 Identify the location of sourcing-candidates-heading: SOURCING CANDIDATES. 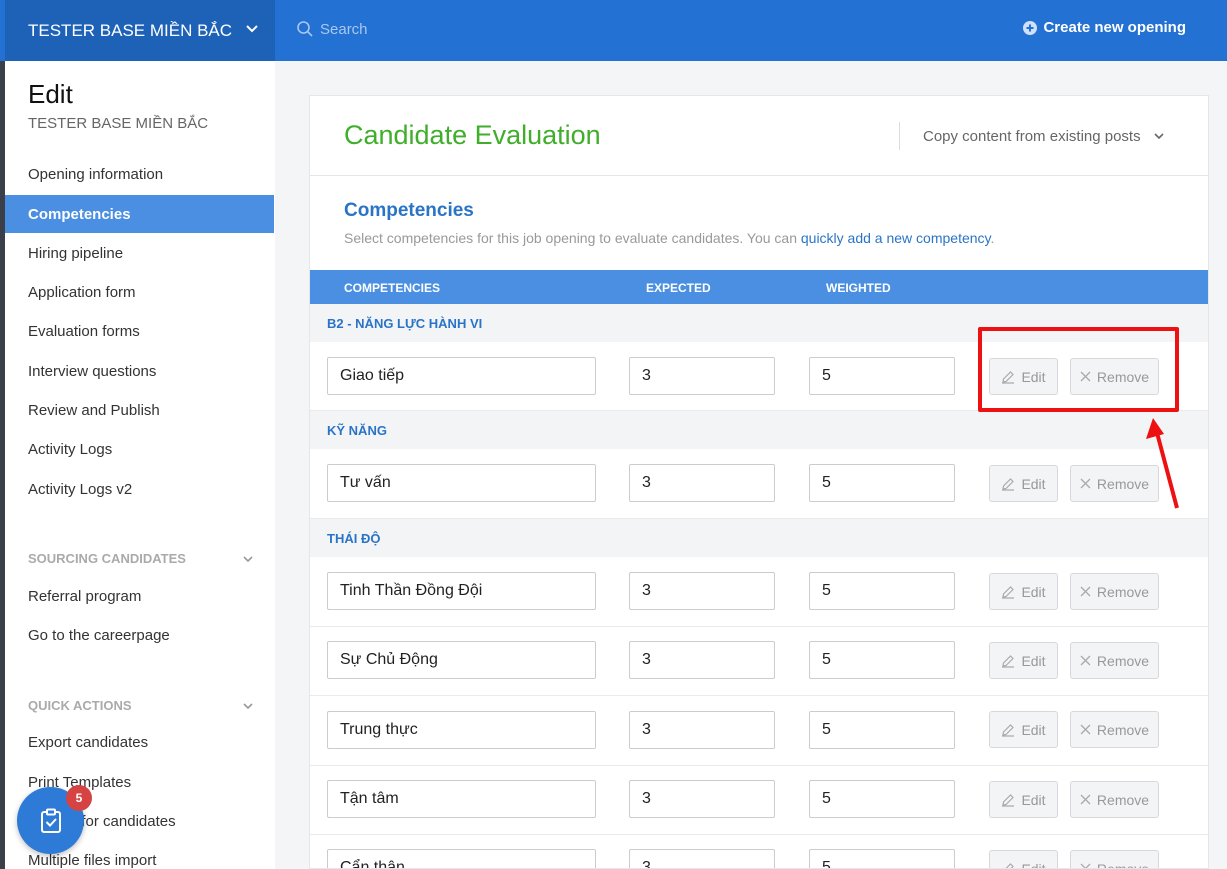
(141, 558).